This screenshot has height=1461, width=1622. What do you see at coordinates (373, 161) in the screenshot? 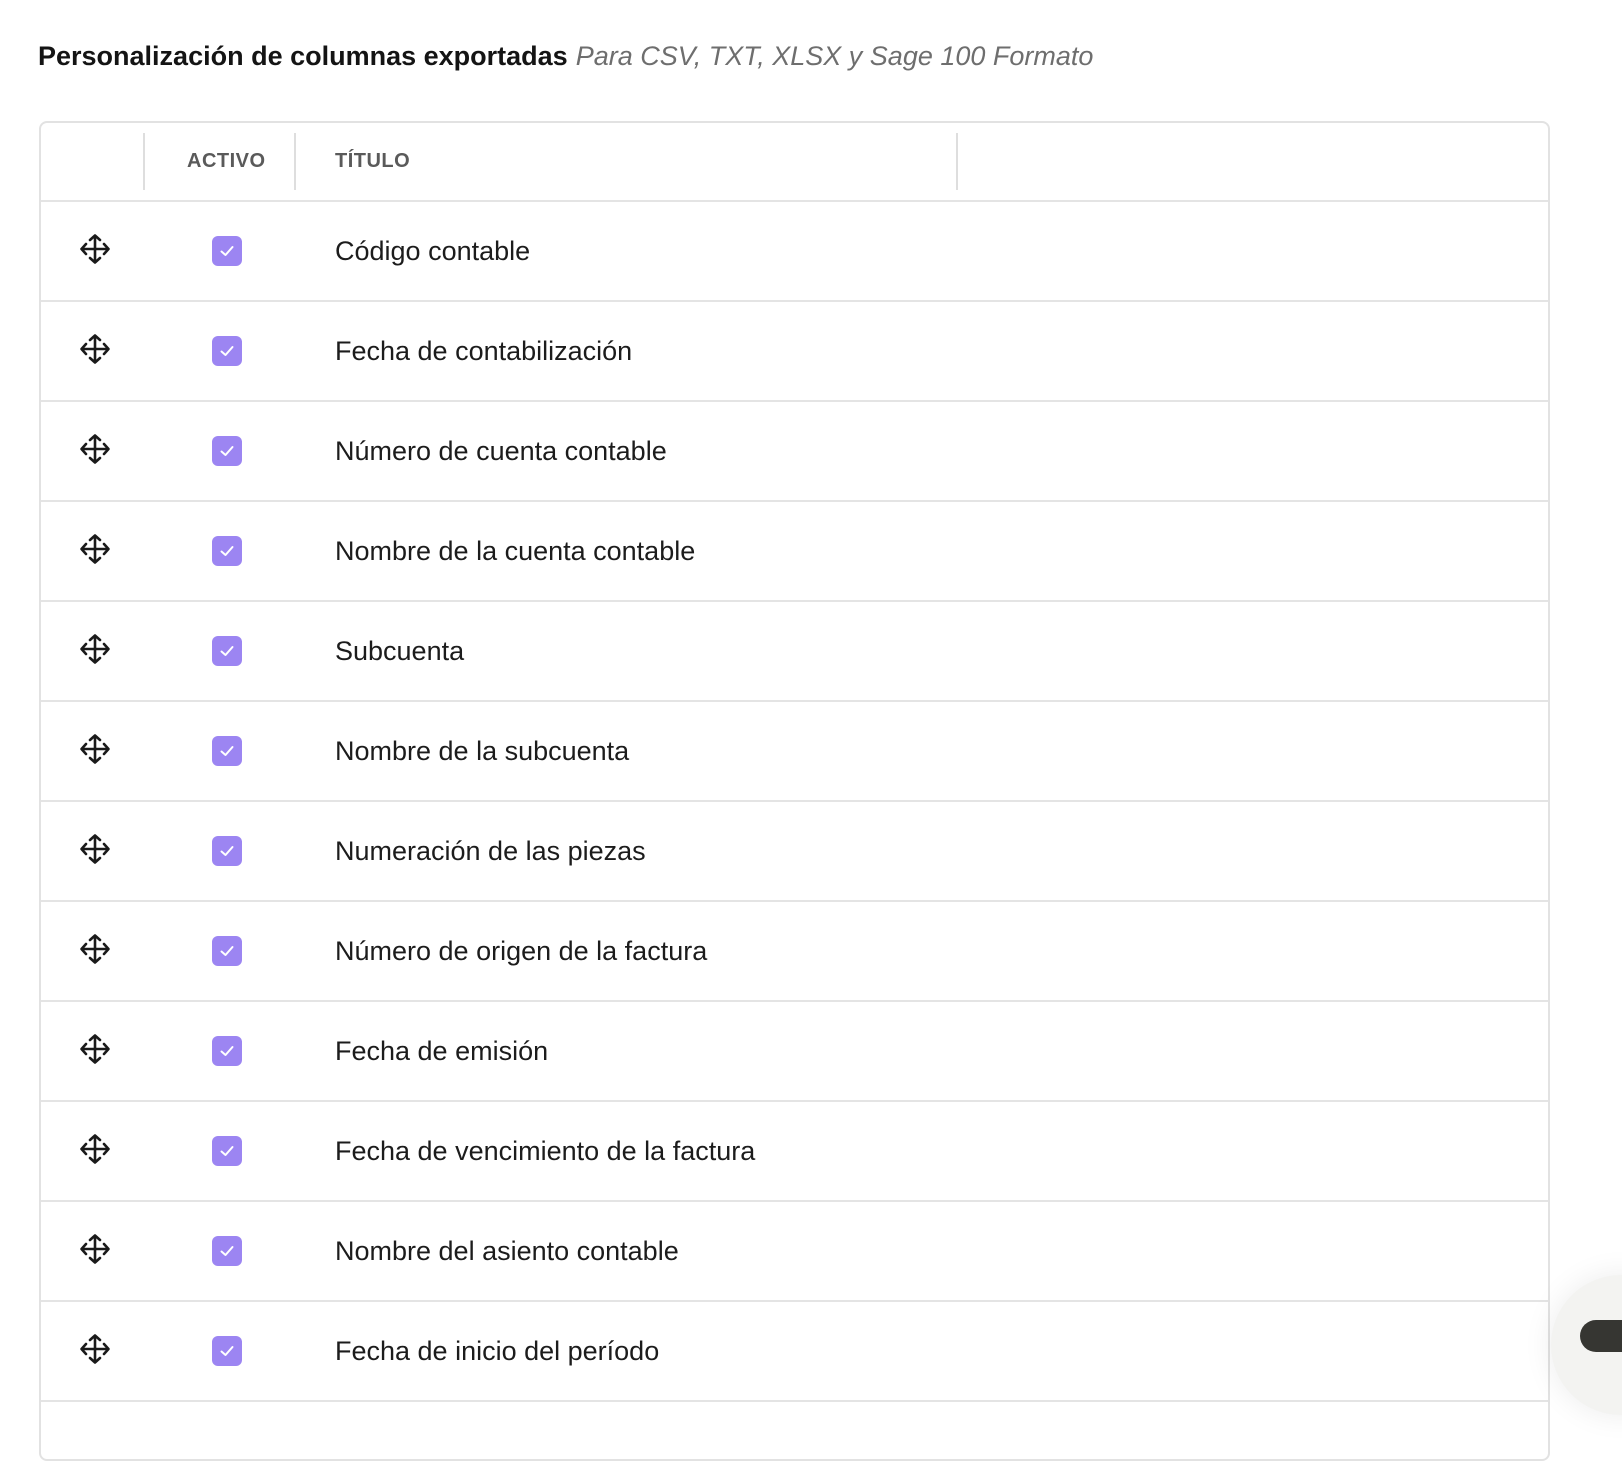
I see `column-header-title: TÍTULO` at bounding box center [373, 161].